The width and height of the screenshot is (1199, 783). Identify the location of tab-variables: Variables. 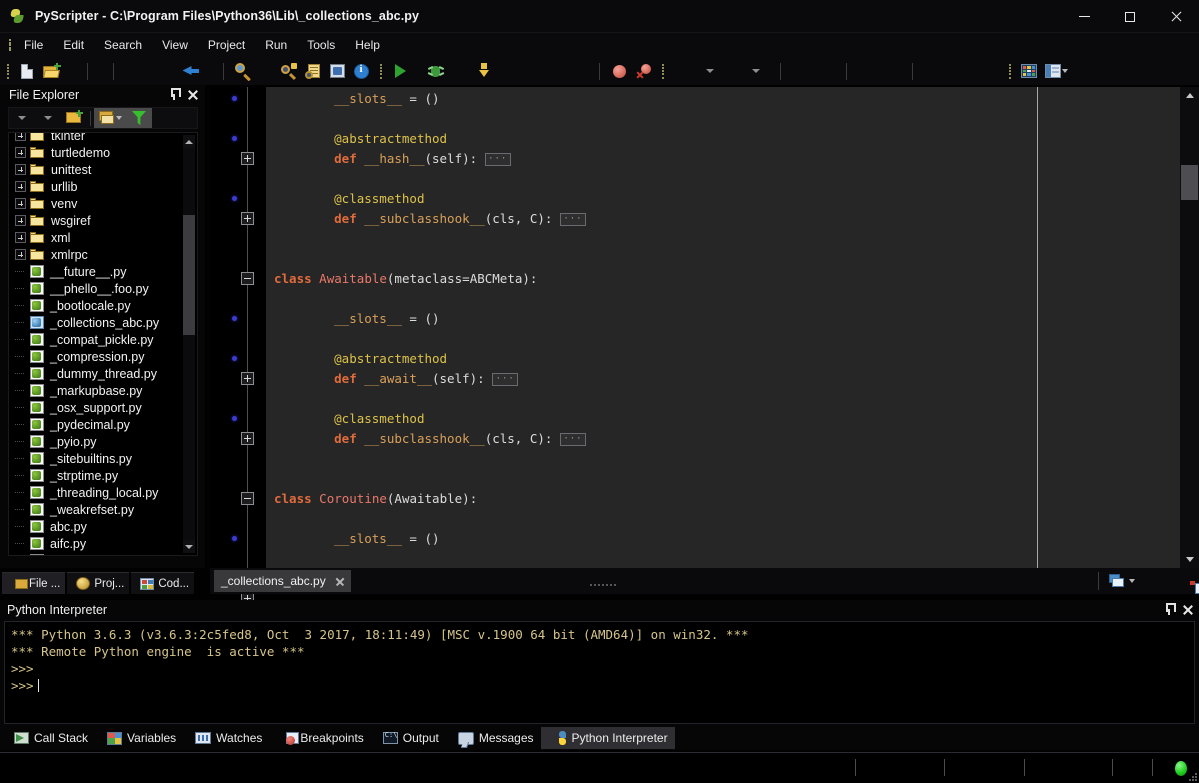
(139, 738).